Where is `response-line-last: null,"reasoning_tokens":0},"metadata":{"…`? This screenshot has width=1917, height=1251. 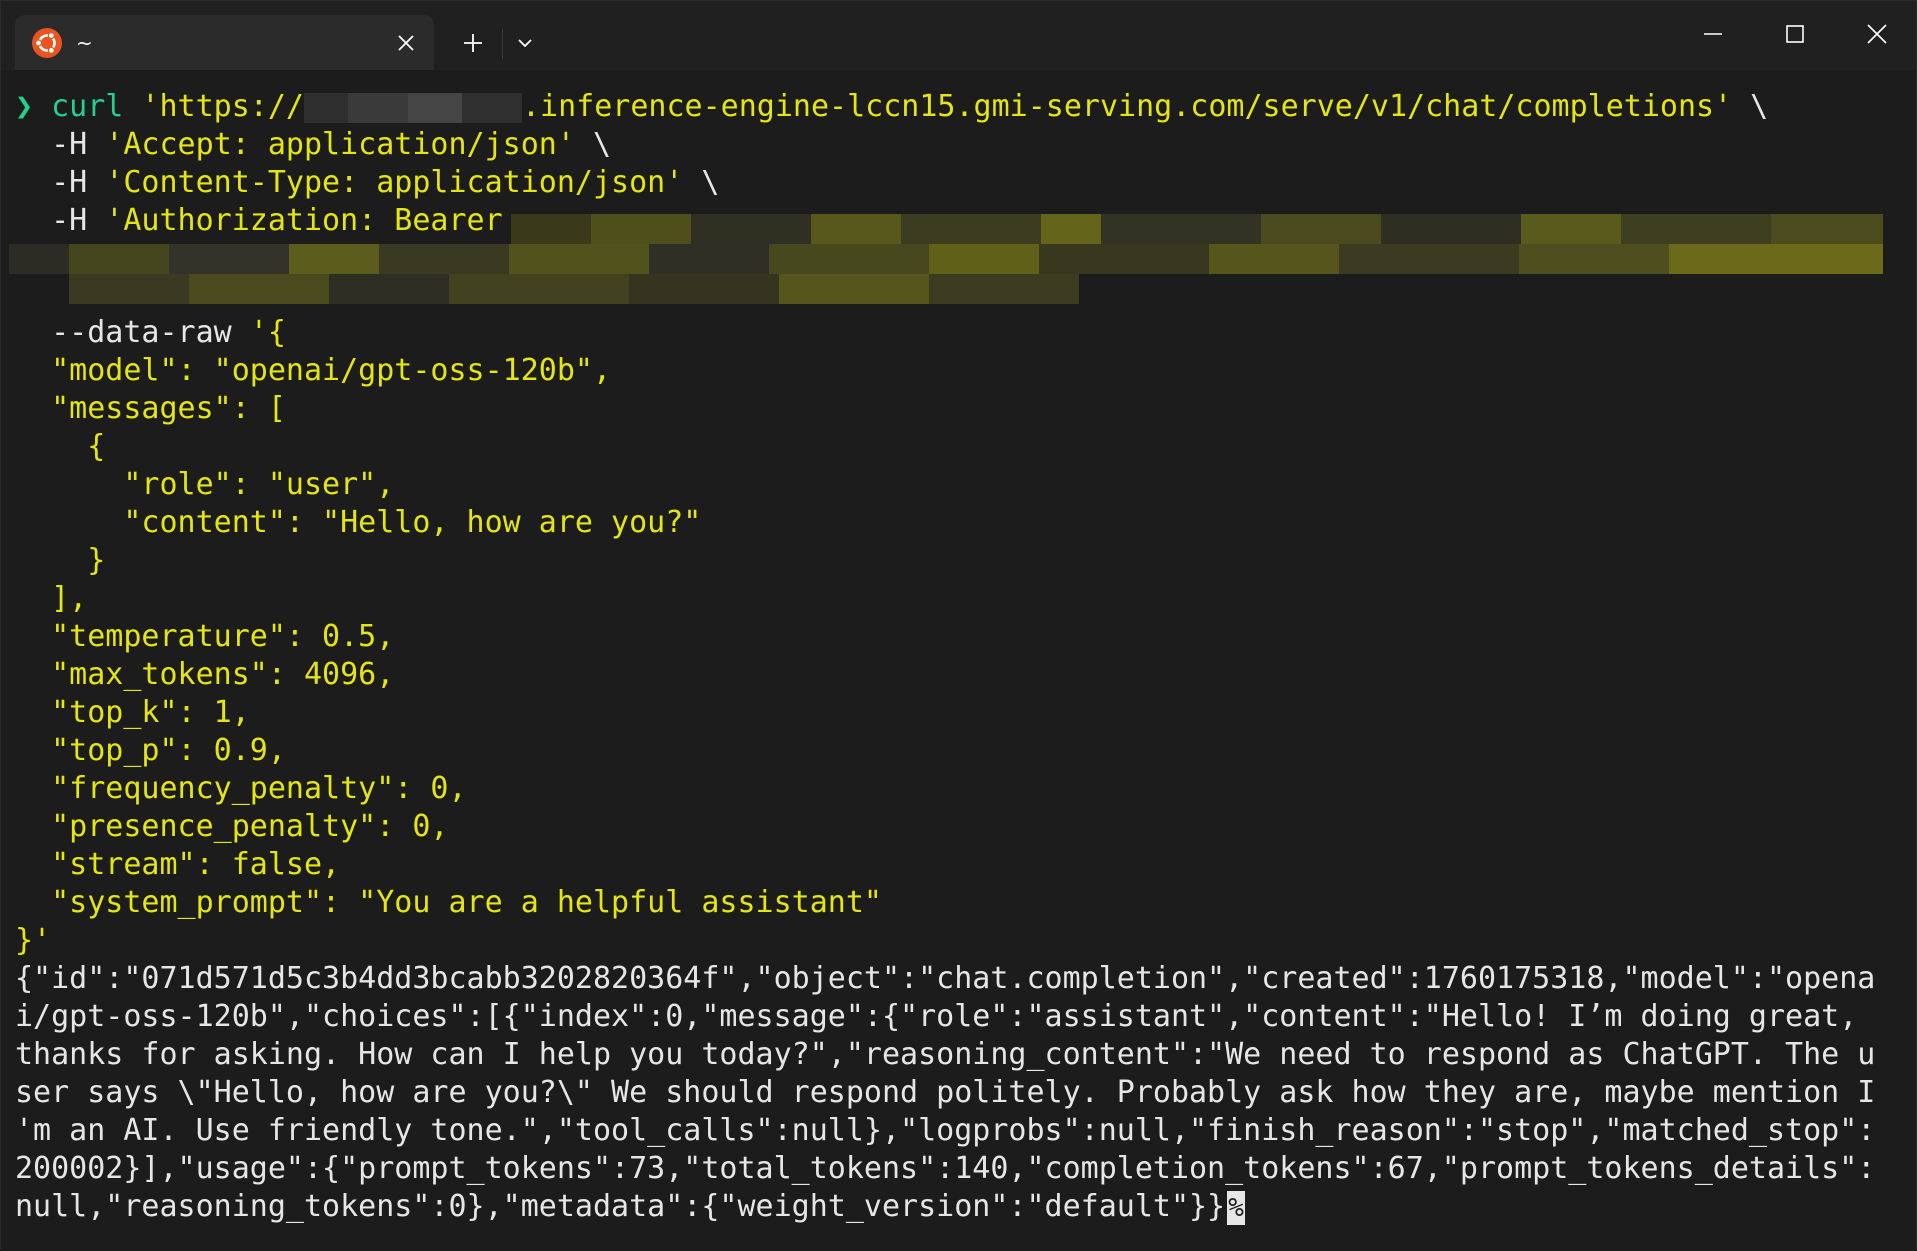
response-line-last: null,"reasoning_tokens":0},"metadata":{"… is located at coordinates (630, 1207).